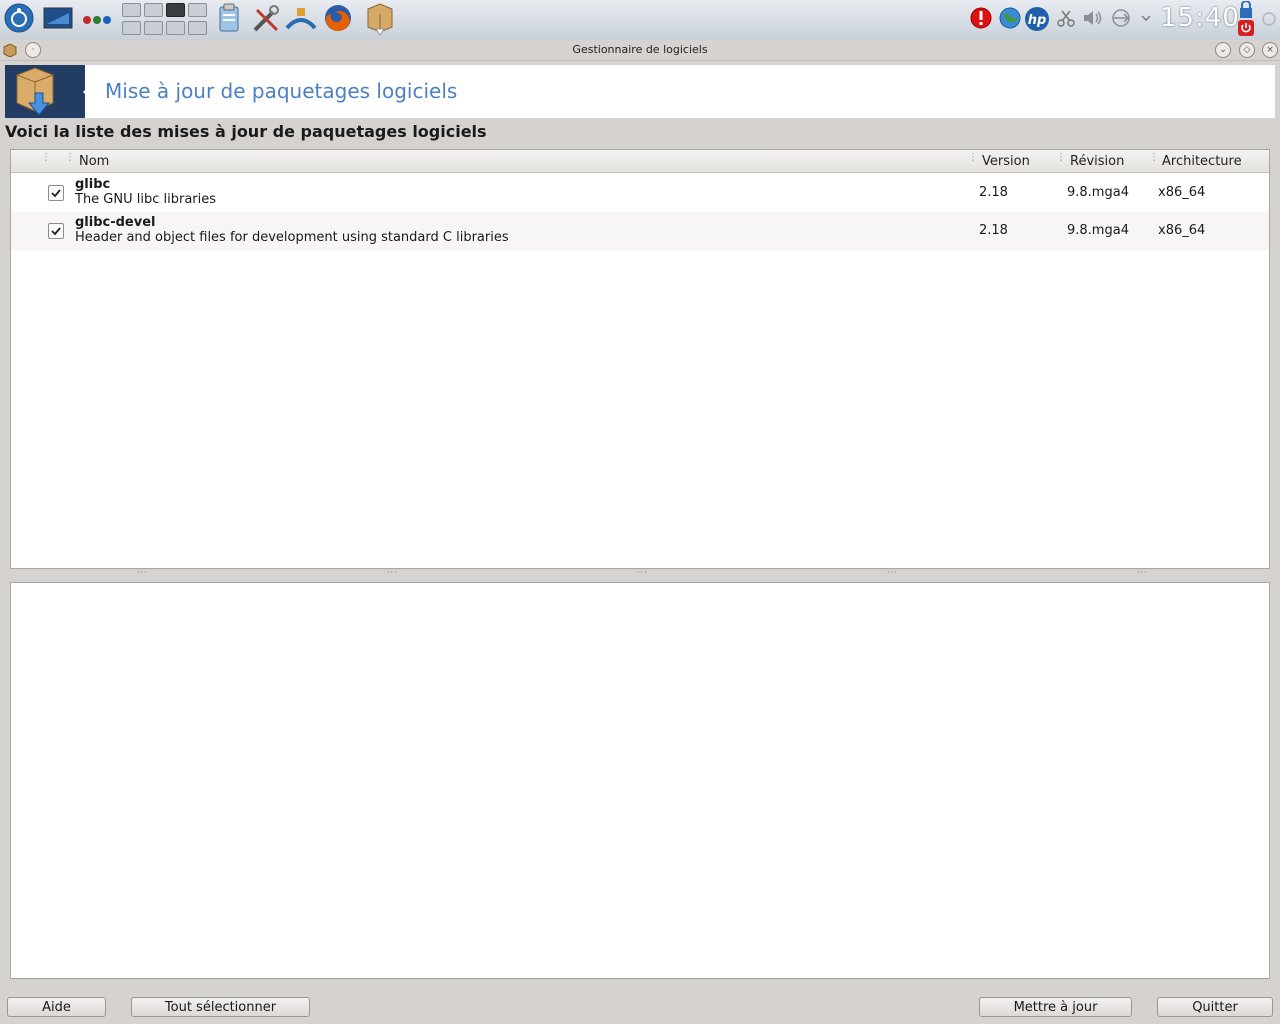  Describe the element at coordinates (146, 199) in the screenshot. I see `package-description: The GNU libc libraries` at that location.